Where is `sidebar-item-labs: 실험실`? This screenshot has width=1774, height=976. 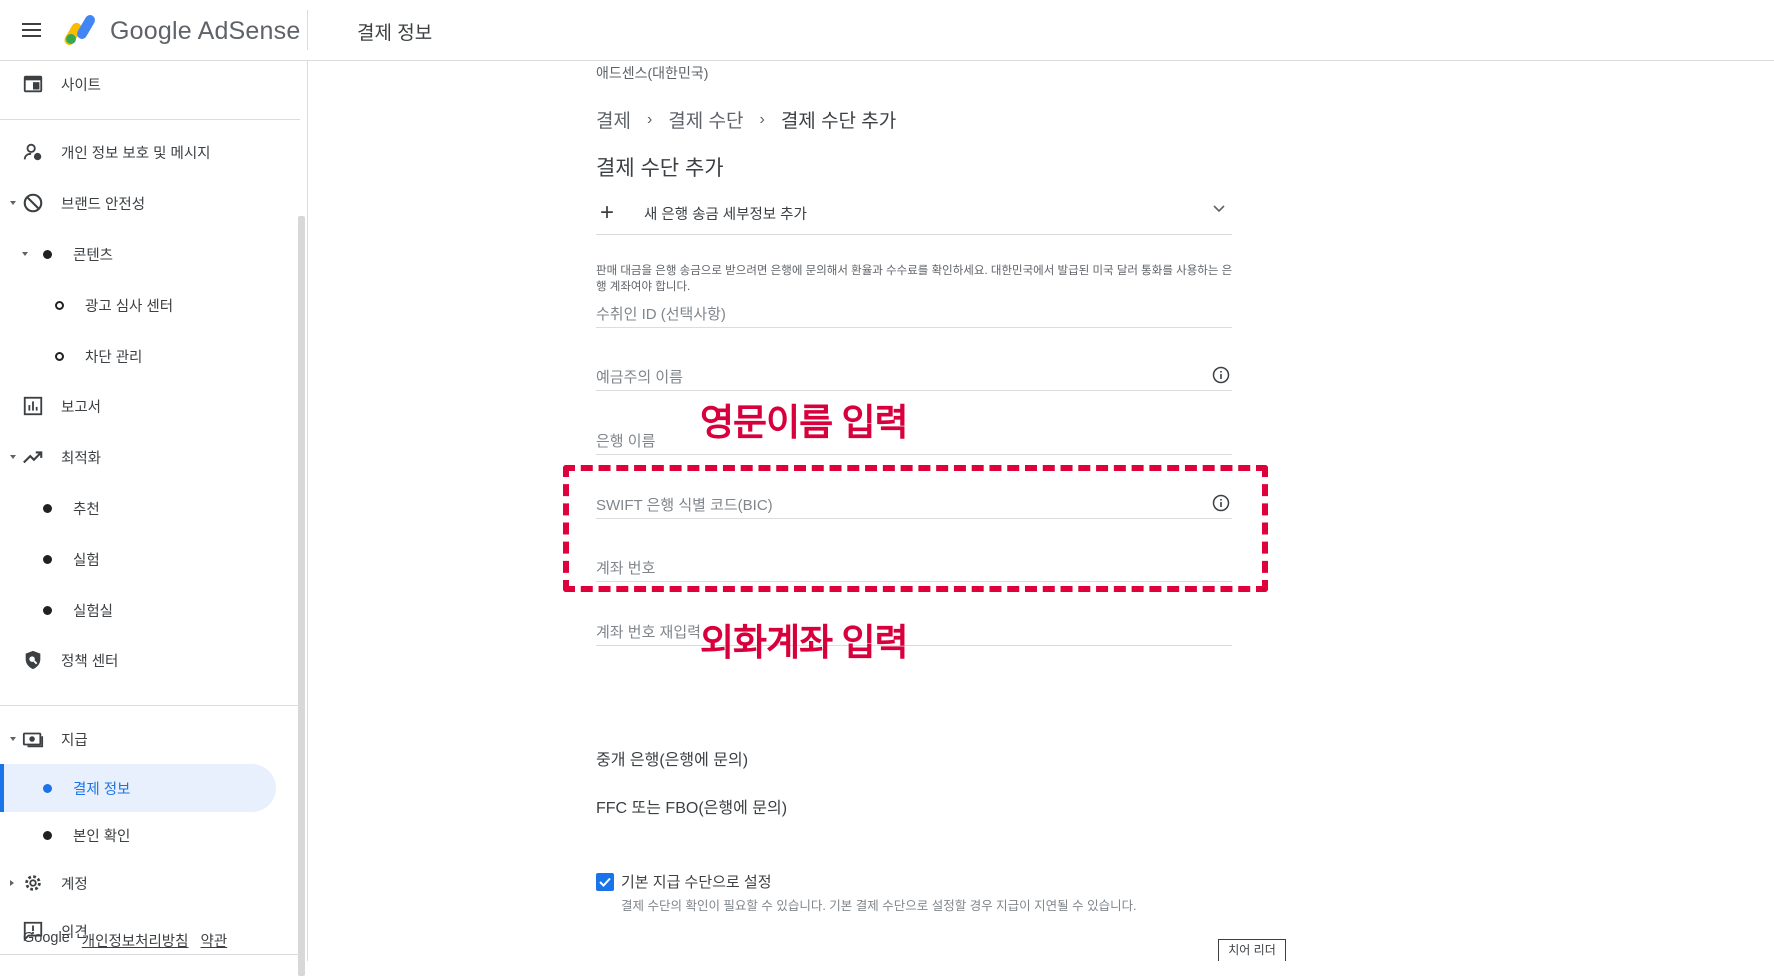 sidebar-item-labs: 실험실 is located at coordinates (138, 610).